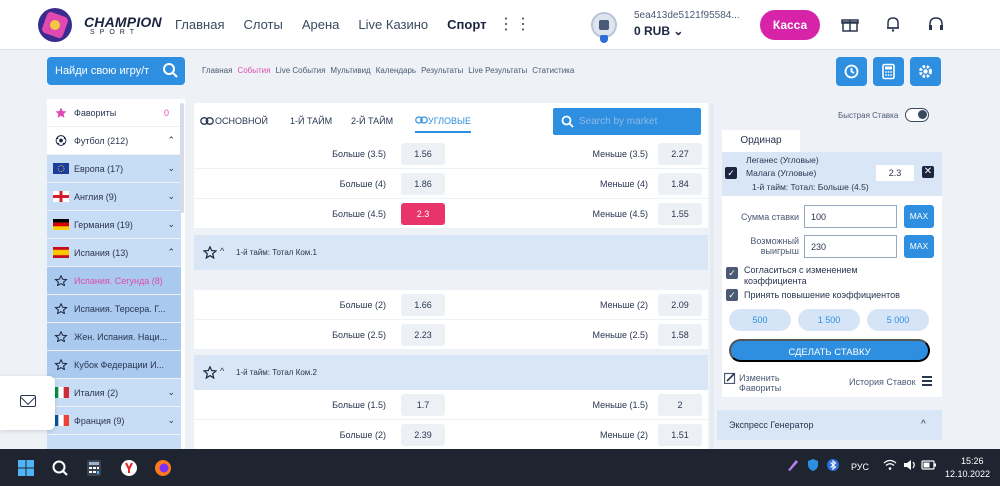  What do you see at coordinates (850, 216) in the screenshot?
I see `stake-input` at bounding box center [850, 216].